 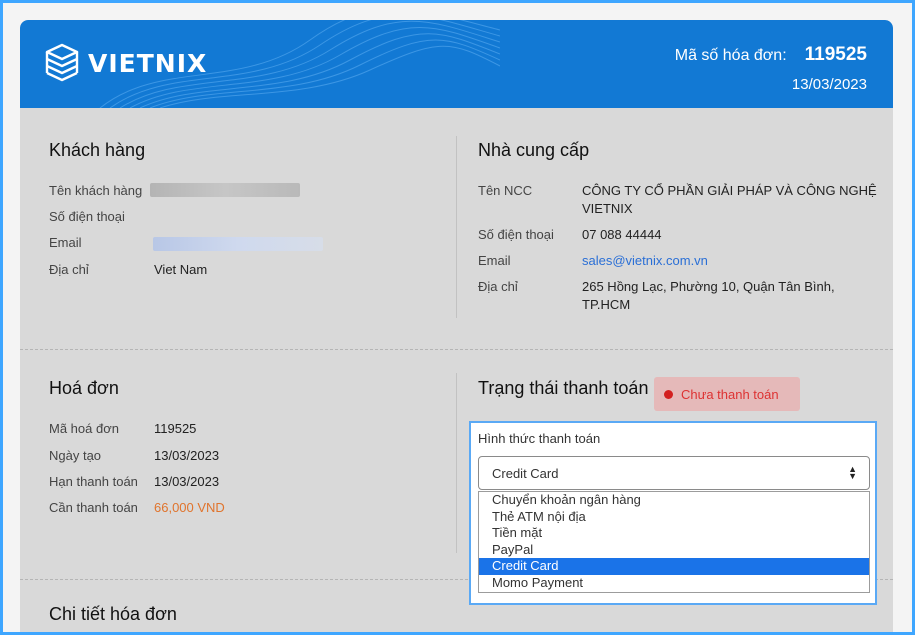 I want to click on supplier-email-link: sales@vietnix.com.vn, so click(x=645, y=260).